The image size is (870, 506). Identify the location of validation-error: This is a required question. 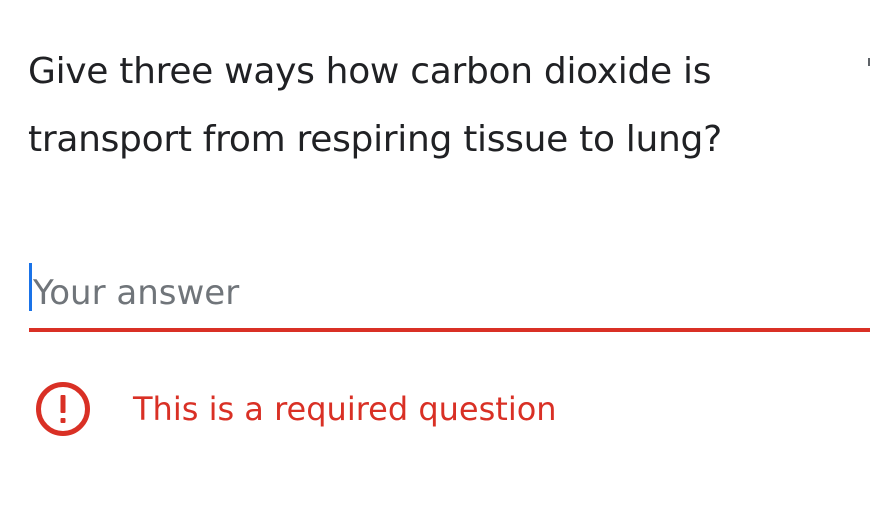
(296, 409).